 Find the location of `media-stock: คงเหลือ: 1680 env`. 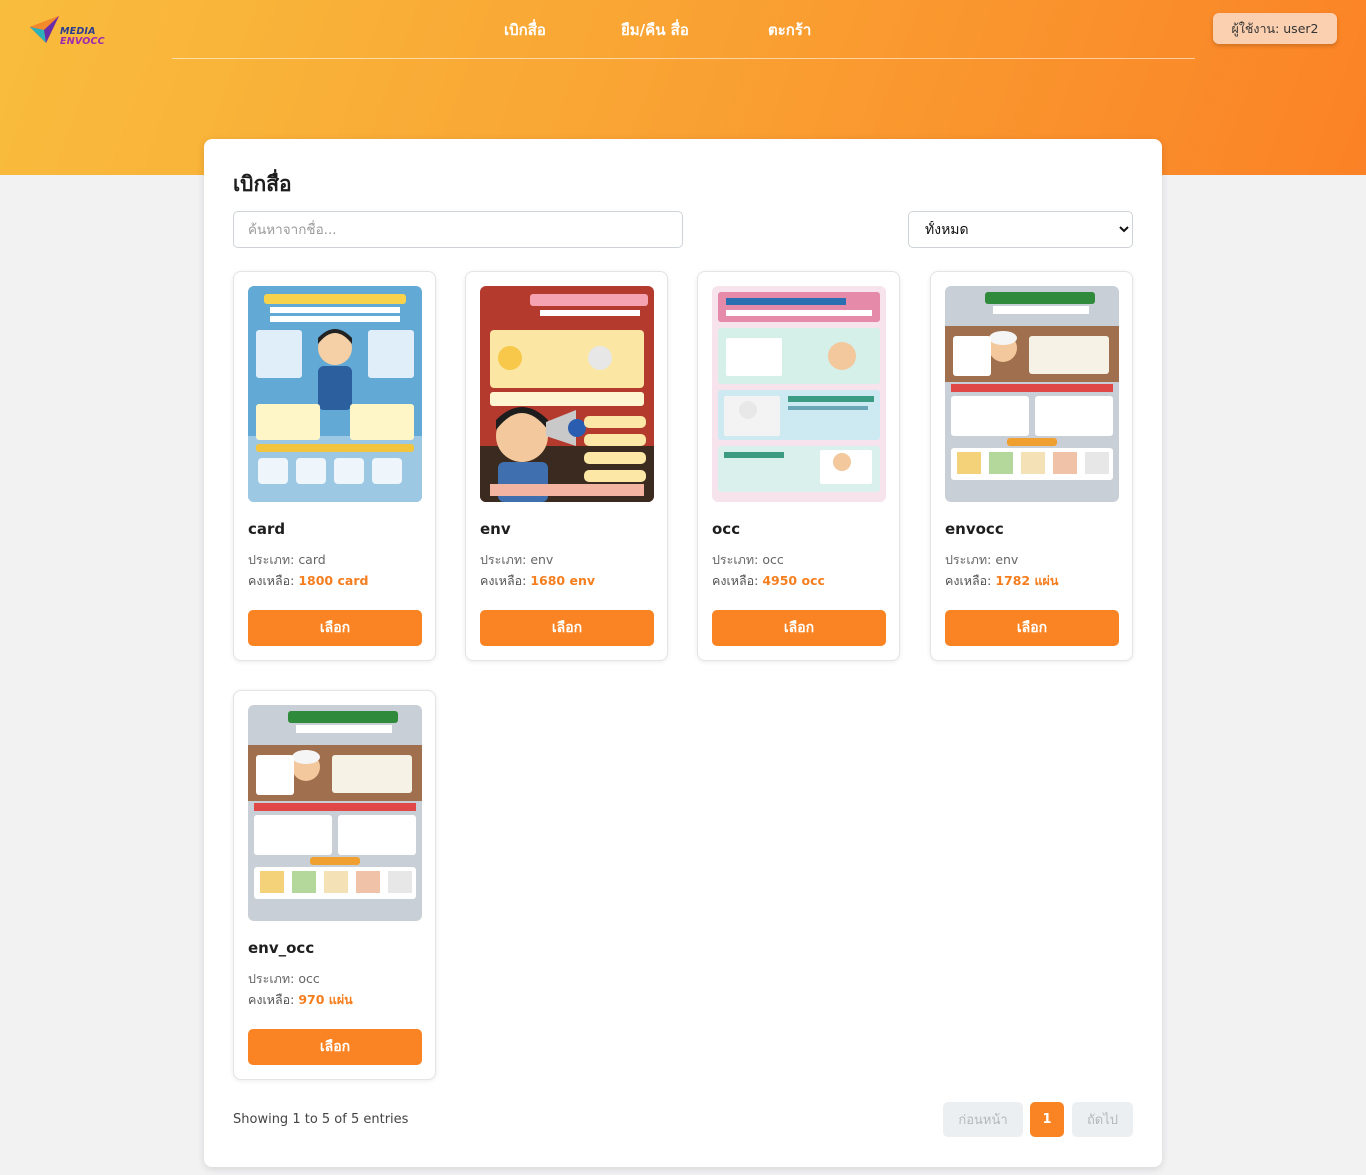

media-stock: คงเหลือ: 1680 env is located at coordinates (537, 581).